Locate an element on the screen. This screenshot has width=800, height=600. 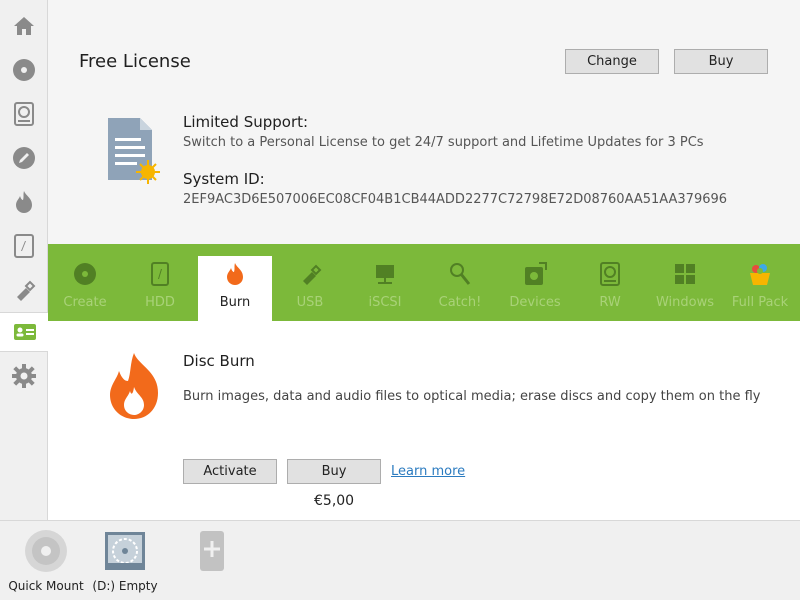
tab-label: Full Pack is located at coordinates (760, 302).